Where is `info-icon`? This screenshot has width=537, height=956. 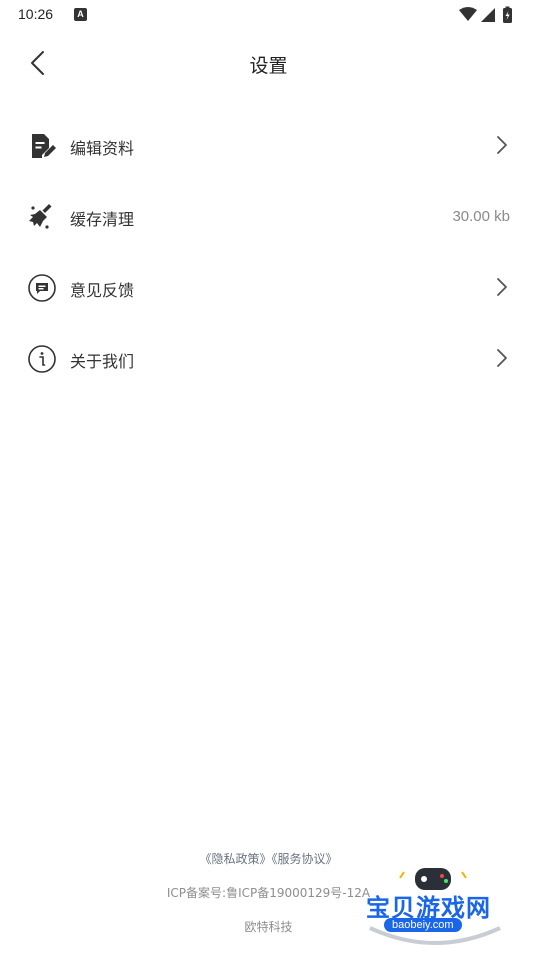 info-icon is located at coordinates (42, 359).